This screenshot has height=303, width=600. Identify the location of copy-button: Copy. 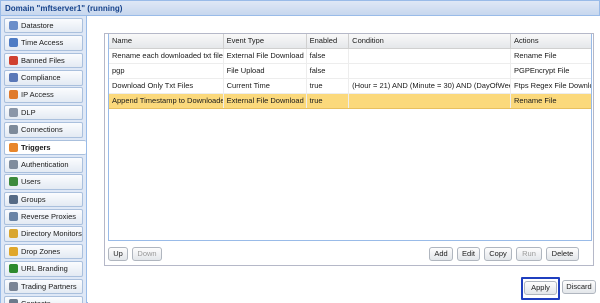
(498, 254).